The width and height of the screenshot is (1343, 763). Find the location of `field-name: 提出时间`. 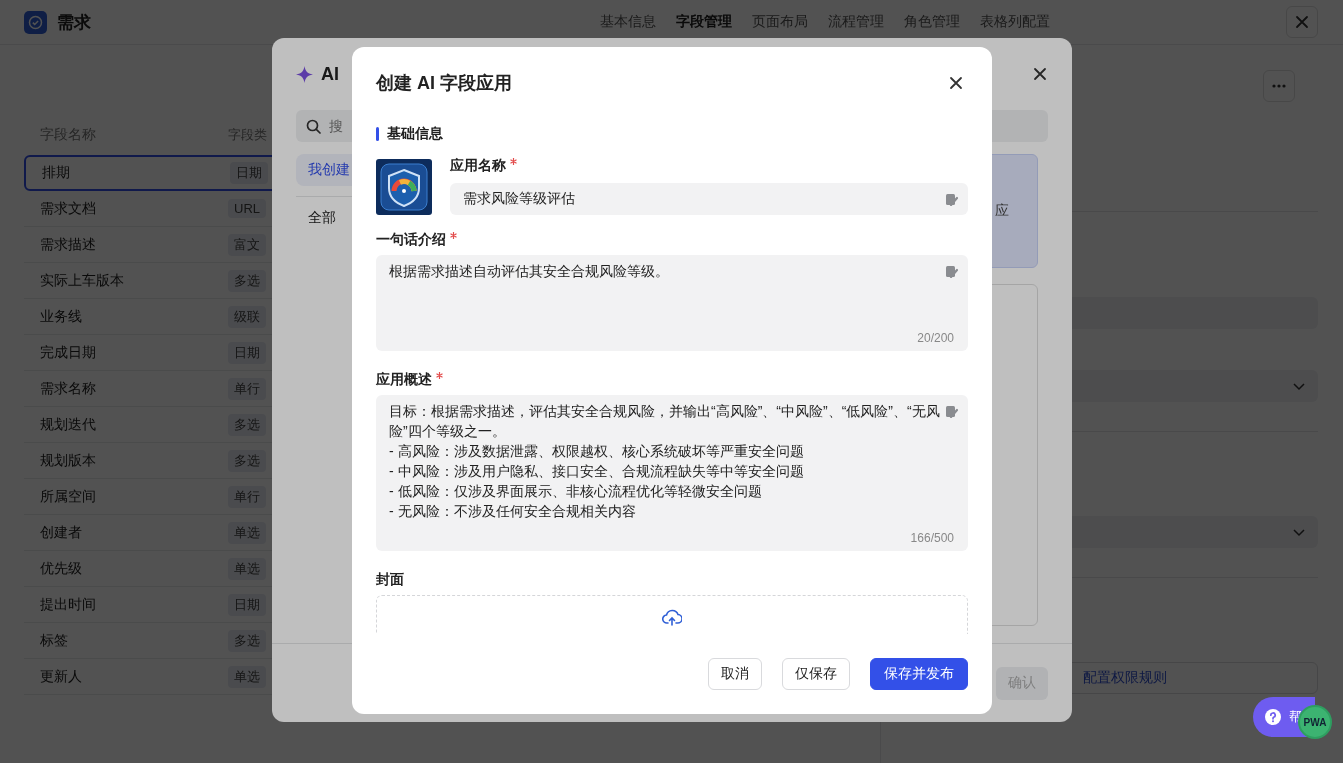

field-name: 提出时间 is located at coordinates (68, 604).